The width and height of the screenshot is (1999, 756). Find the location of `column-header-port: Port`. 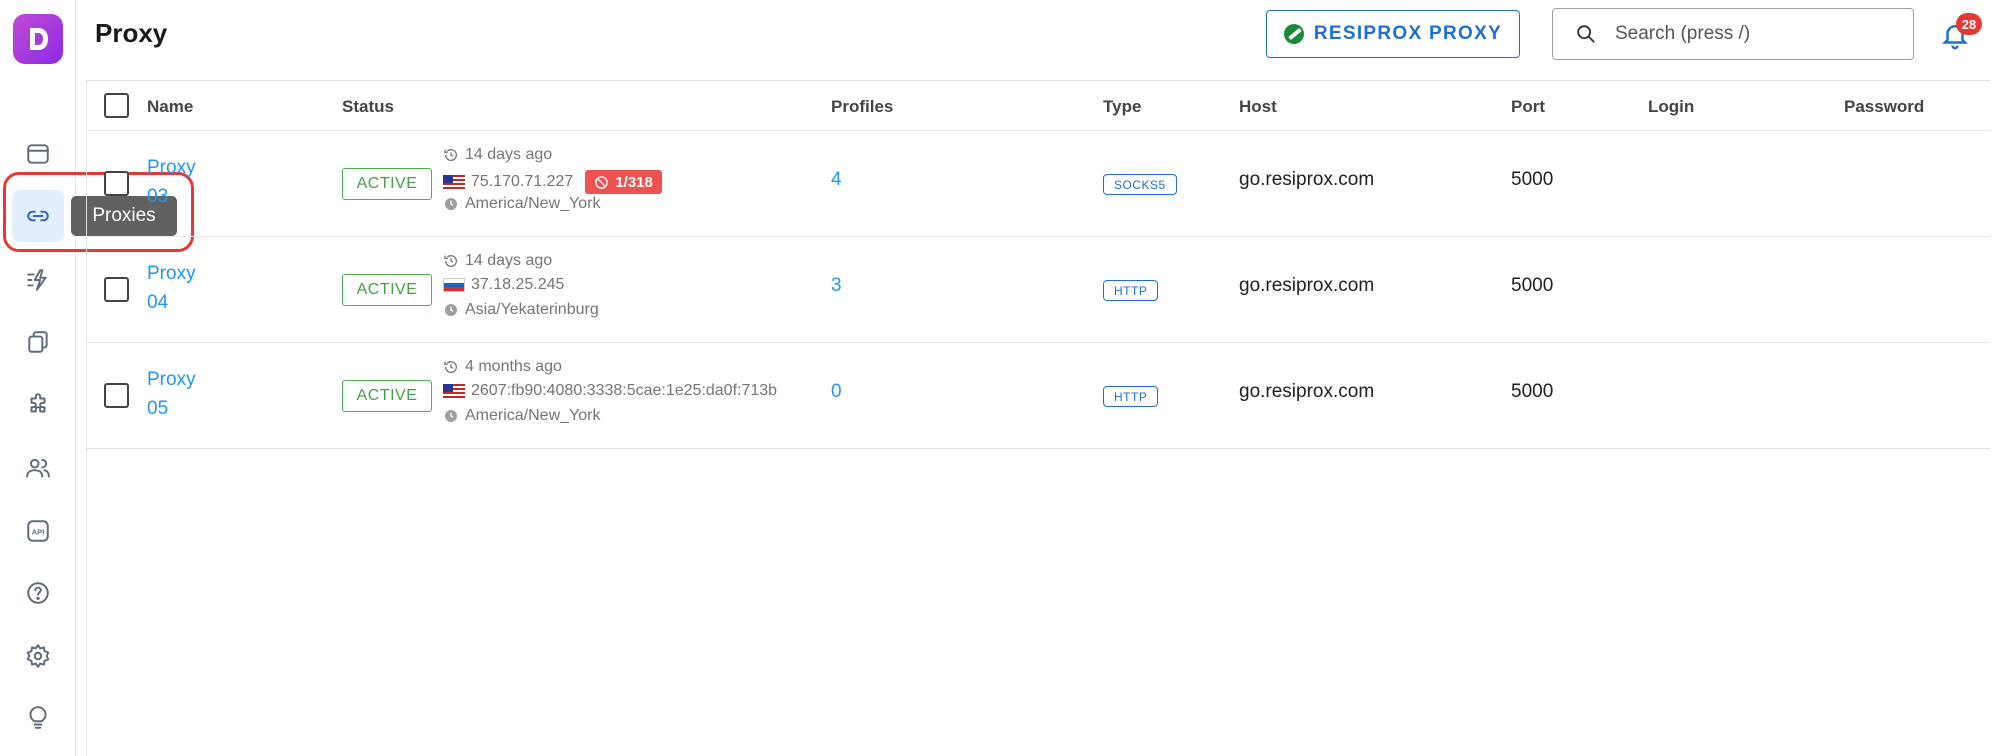

column-header-port: Port is located at coordinates (1528, 107).